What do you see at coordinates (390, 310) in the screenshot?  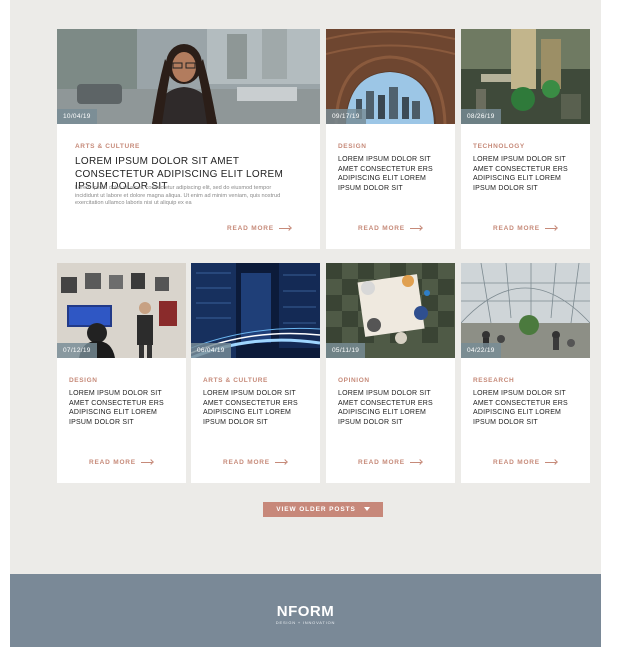 I see `post-image: 05/11/19` at bounding box center [390, 310].